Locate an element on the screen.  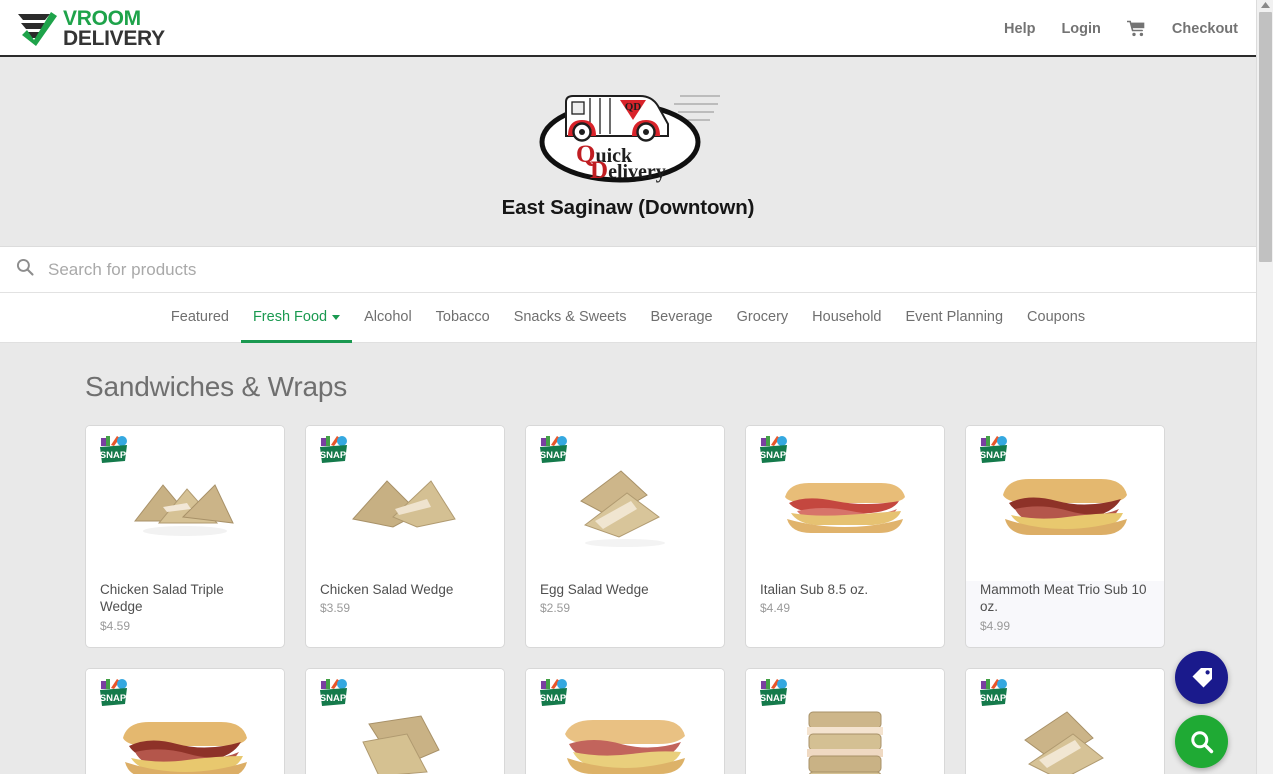
product-card: SNAP Mammoth Meat Trio Sub 10 oz. $4.99 is located at coordinates (1065, 536).